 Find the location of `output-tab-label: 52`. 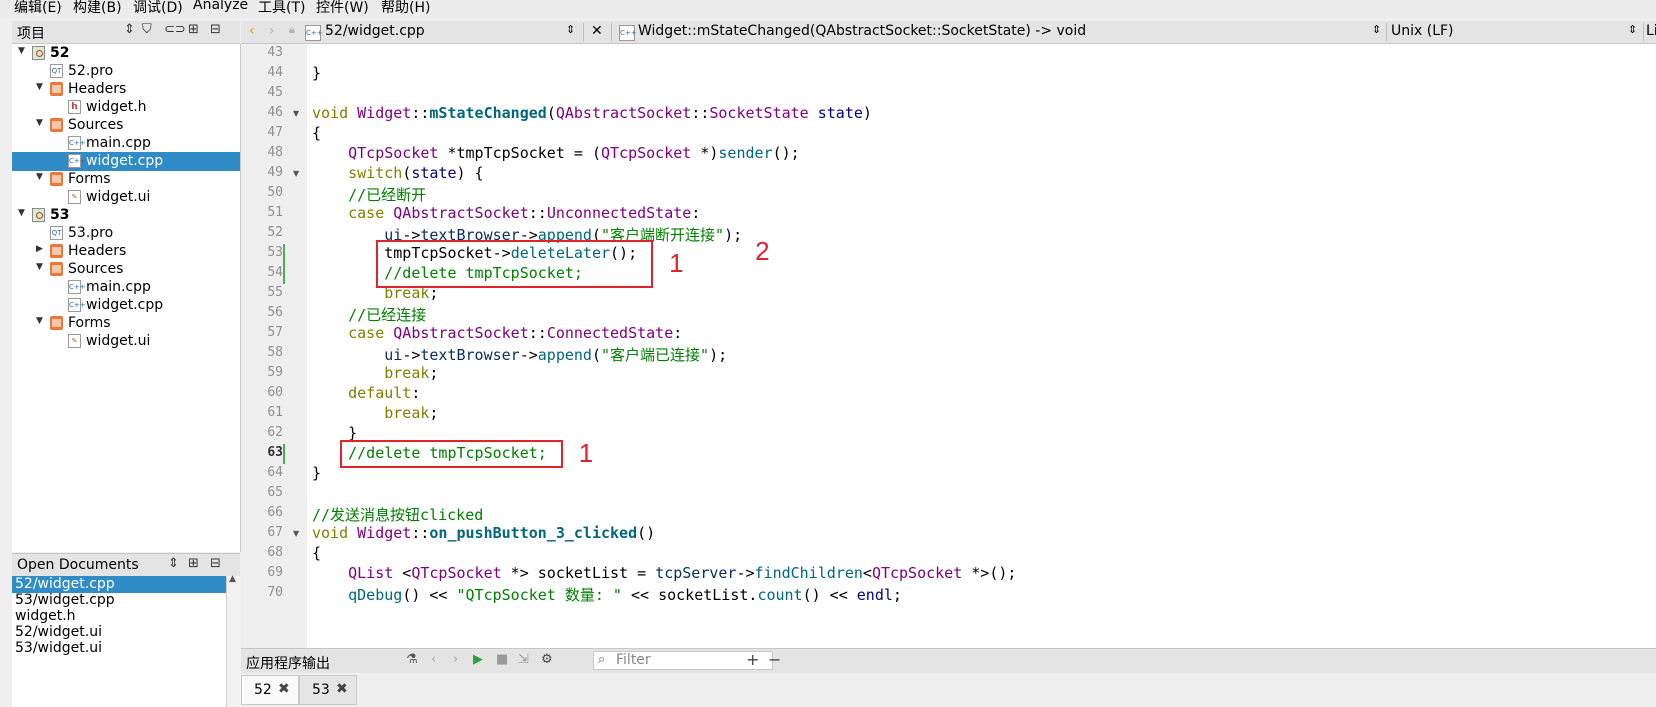

output-tab-label: 52 is located at coordinates (263, 690).